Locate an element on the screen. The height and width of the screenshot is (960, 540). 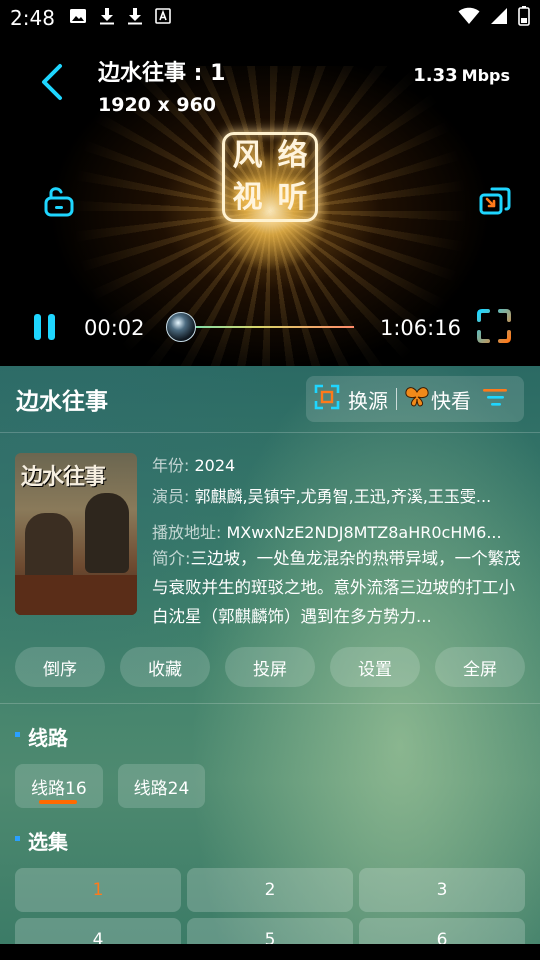
back-button is located at coordinates (52, 82).